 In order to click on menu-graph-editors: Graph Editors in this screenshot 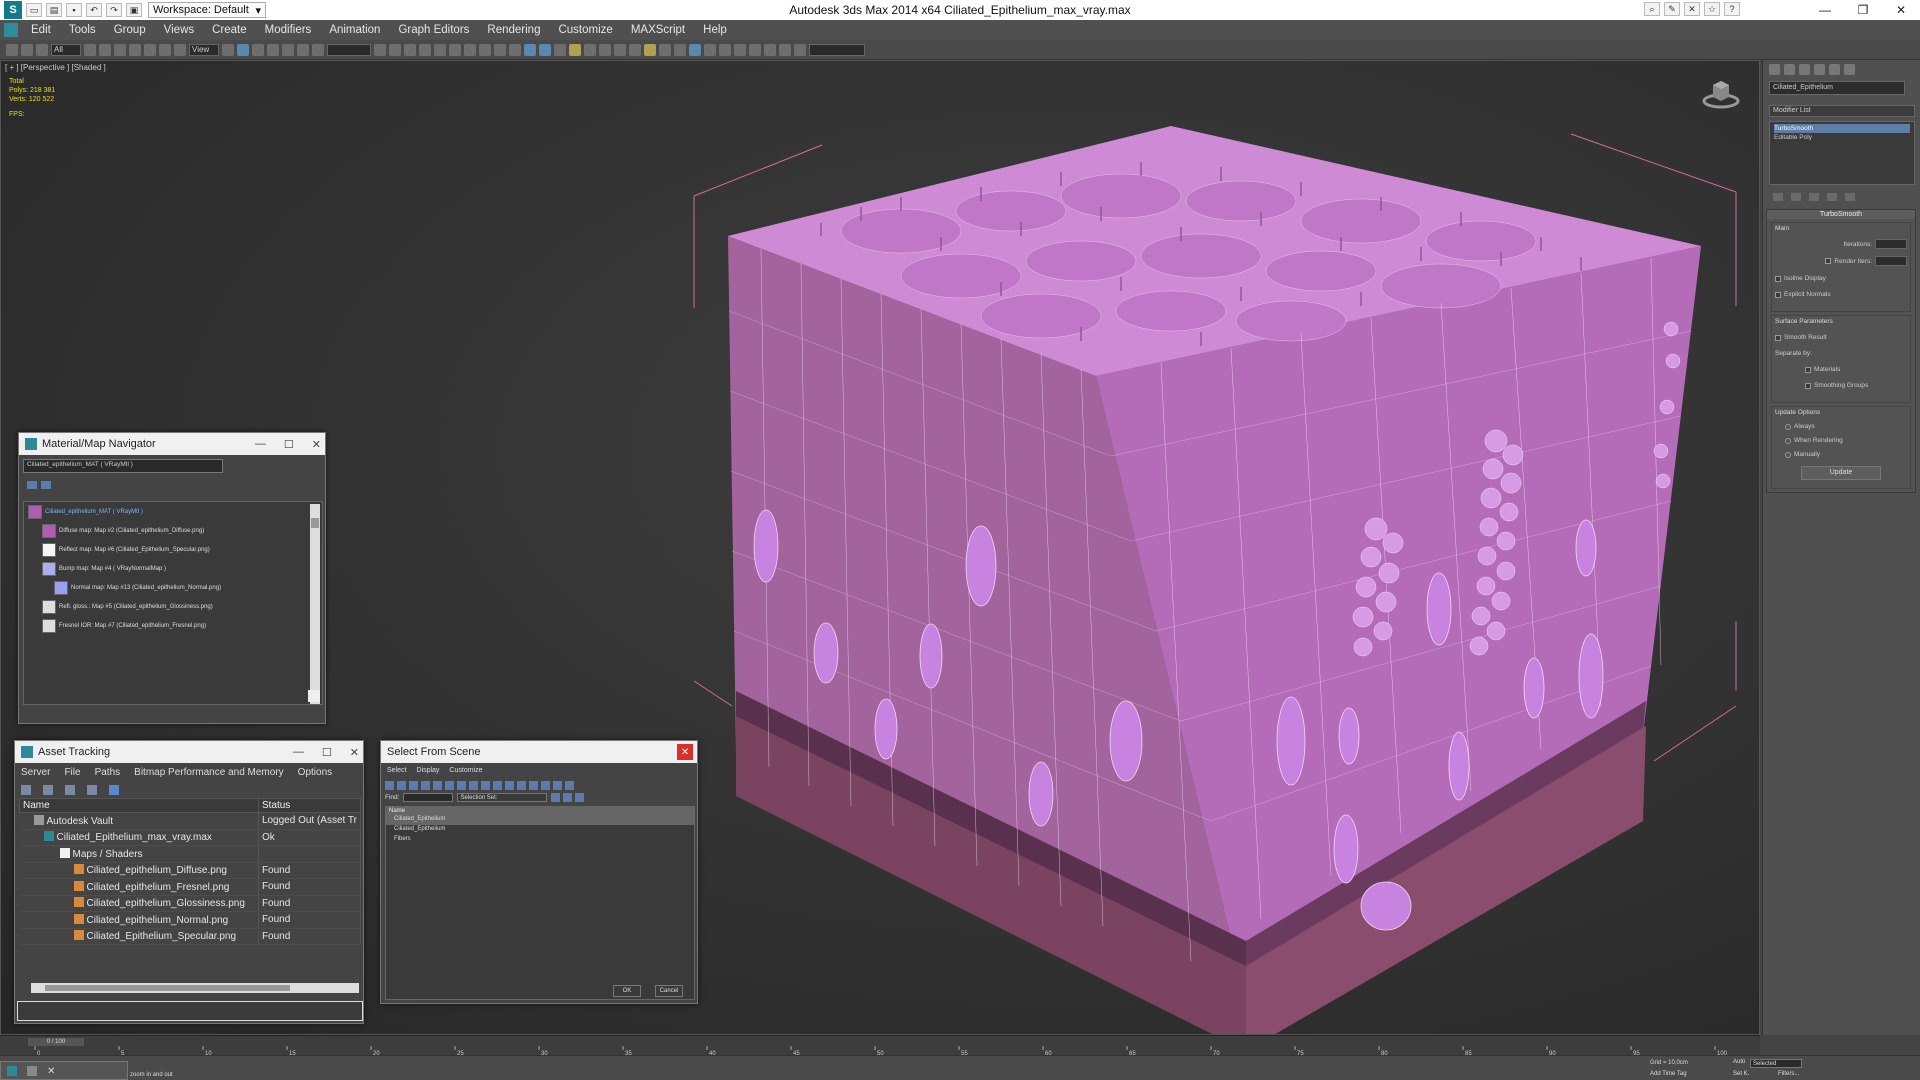, I will do `click(433, 30)`.